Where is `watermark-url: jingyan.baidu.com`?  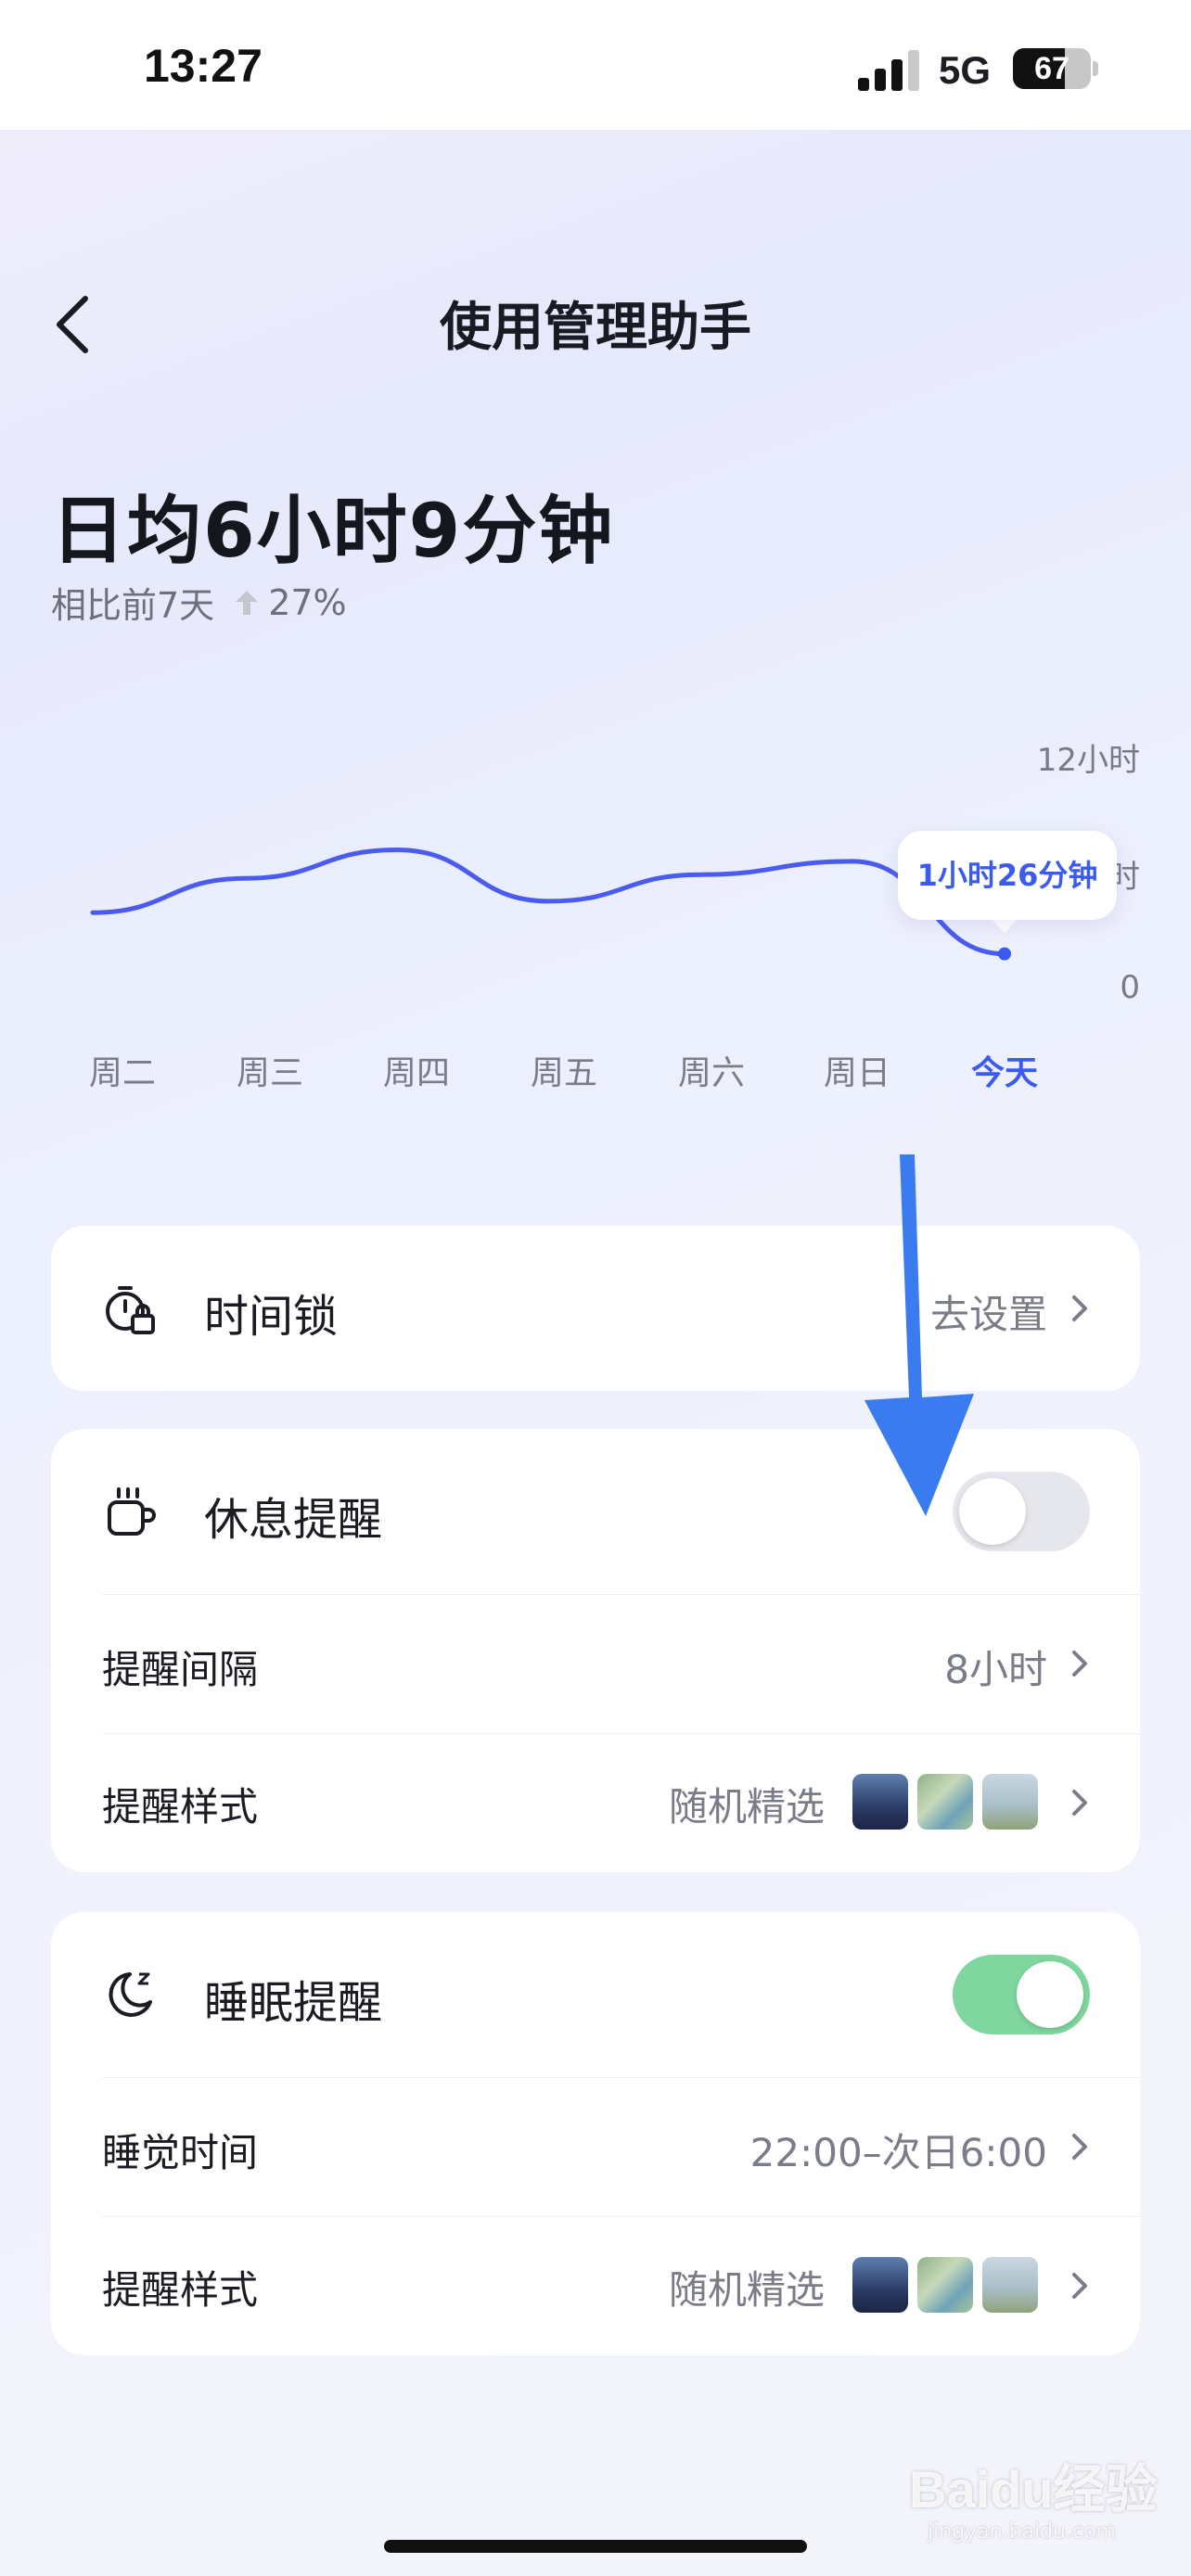 watermark-url: jingyan.baidu.com is located at coordinates (1022, 2532).